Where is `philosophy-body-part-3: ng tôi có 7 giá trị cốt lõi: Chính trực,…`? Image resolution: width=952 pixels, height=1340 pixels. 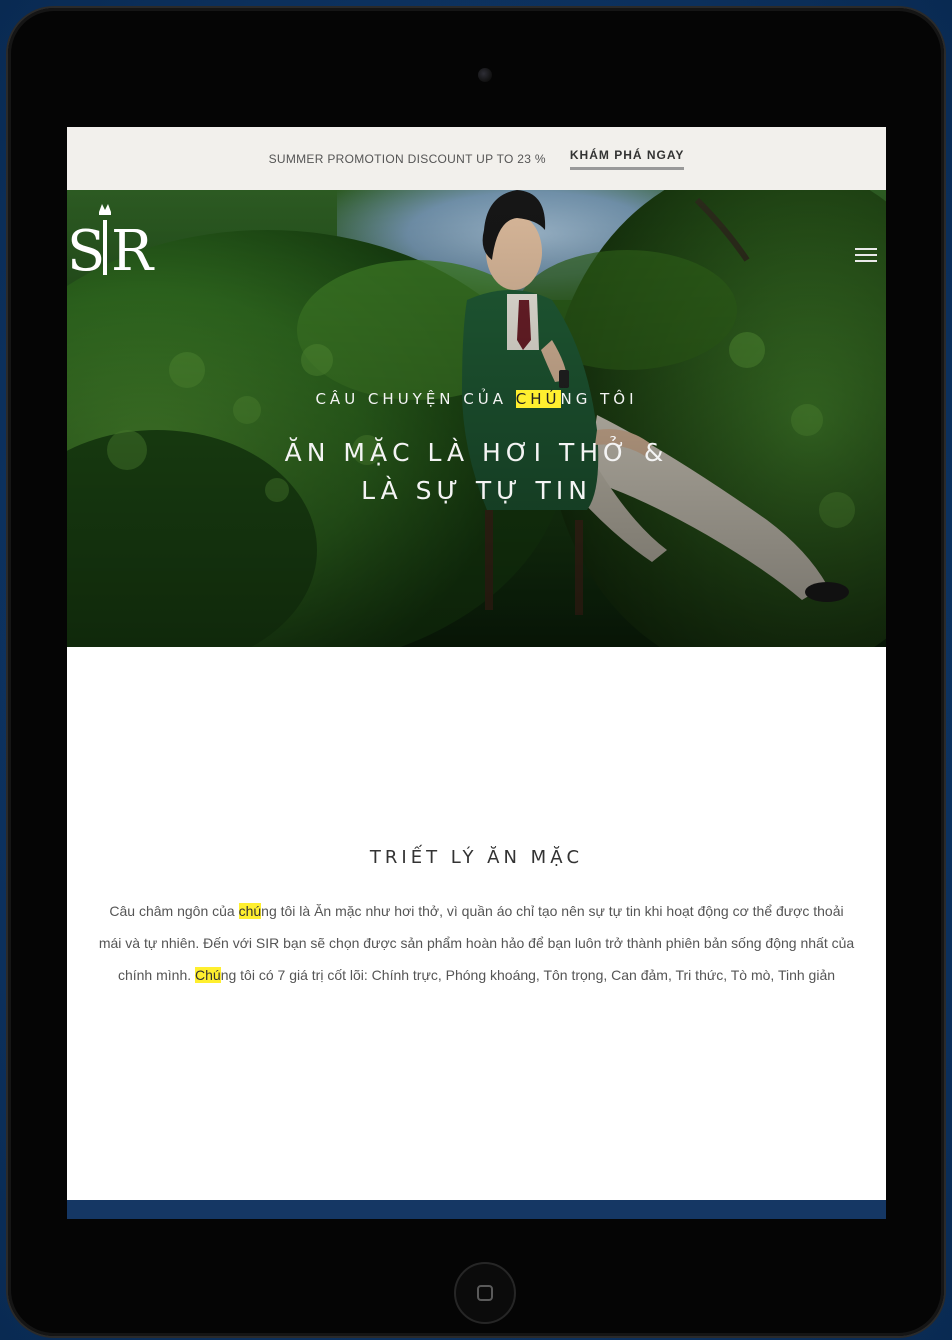 philosophy-body-part-3: ng tôi có 7 giá trị cốt lõi: Chính trực,… is located at coordinates (528, 975).